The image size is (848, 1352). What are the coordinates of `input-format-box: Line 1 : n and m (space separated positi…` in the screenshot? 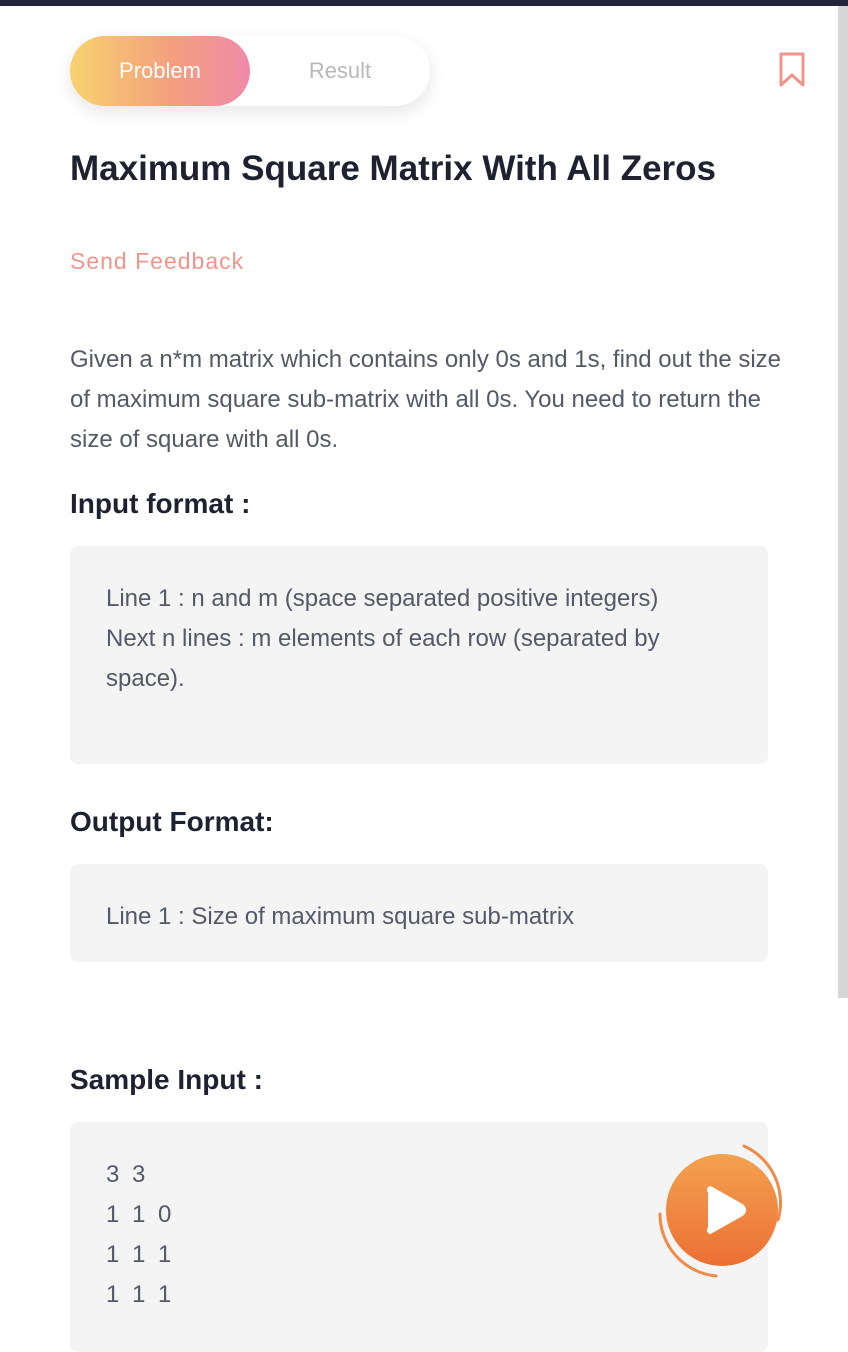 It's located at (419, 655).